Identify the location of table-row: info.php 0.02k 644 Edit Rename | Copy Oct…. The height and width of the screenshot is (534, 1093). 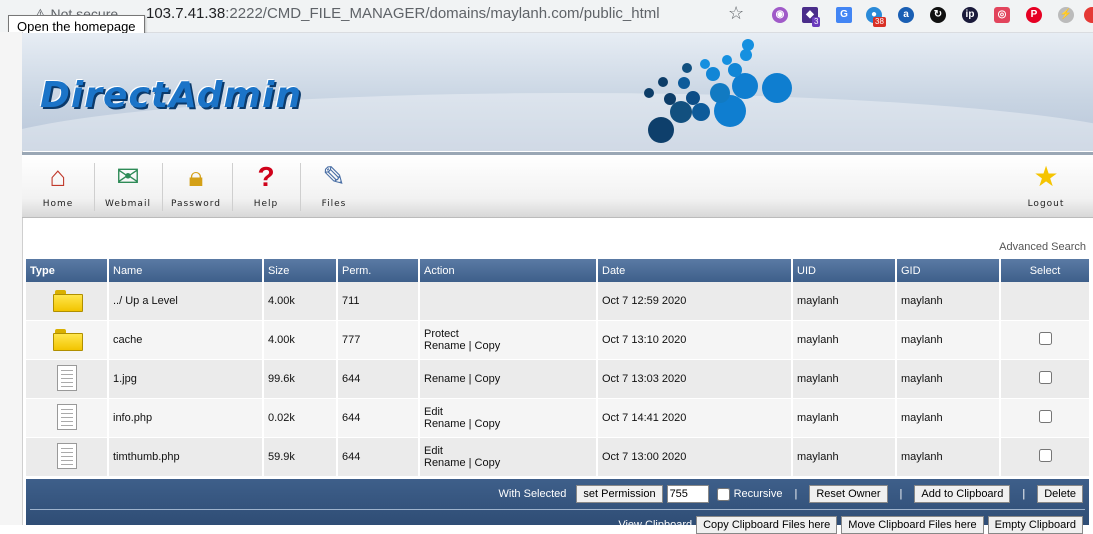
(557, 418).